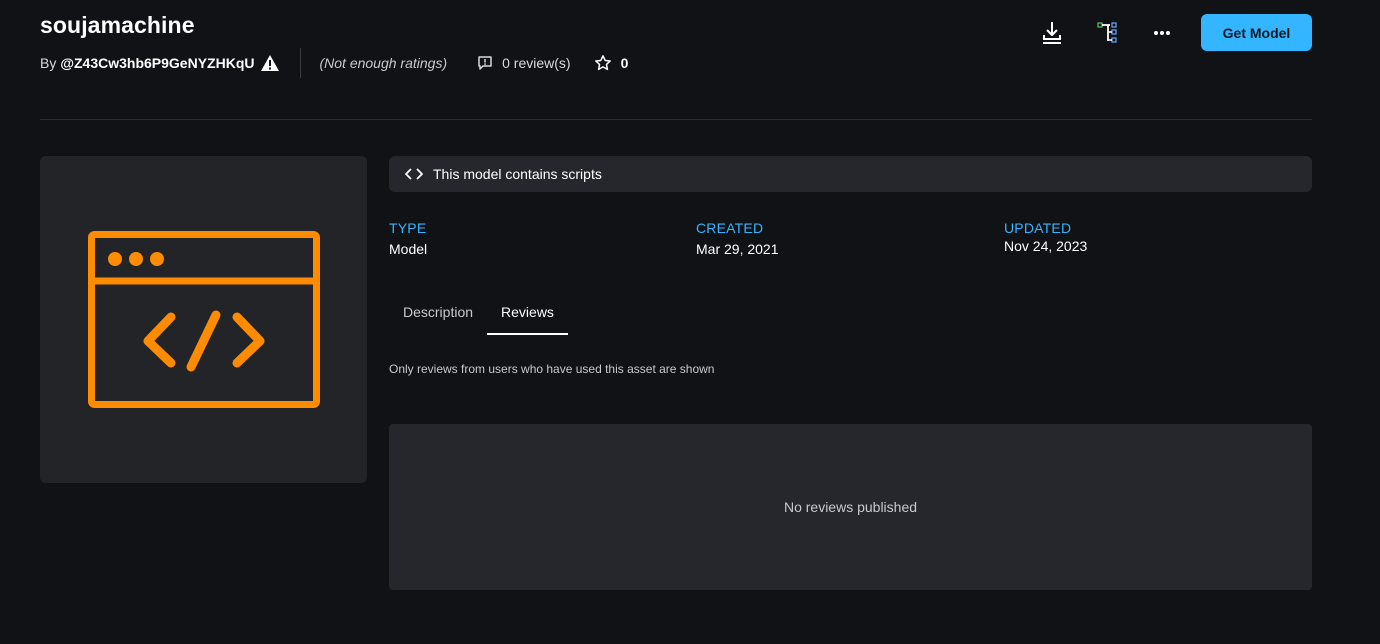 The width and height of the screenshot is (1380, 644). What do you see at coordinates (737, 249) in the screenshot?
I see `created-value: Mar 29, 2021` at bounding box center [737, 249].